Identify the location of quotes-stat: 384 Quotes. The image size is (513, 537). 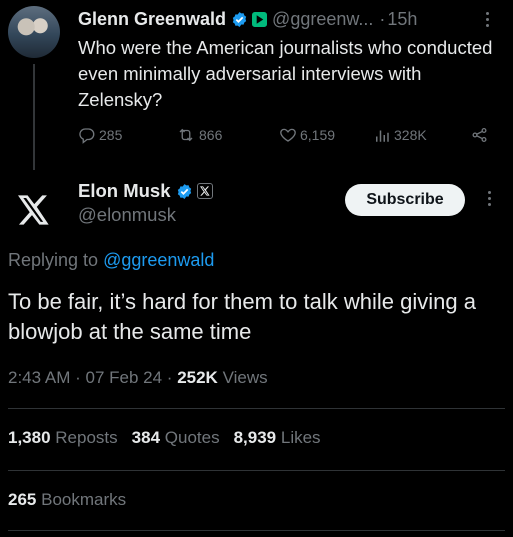
(176, 438).